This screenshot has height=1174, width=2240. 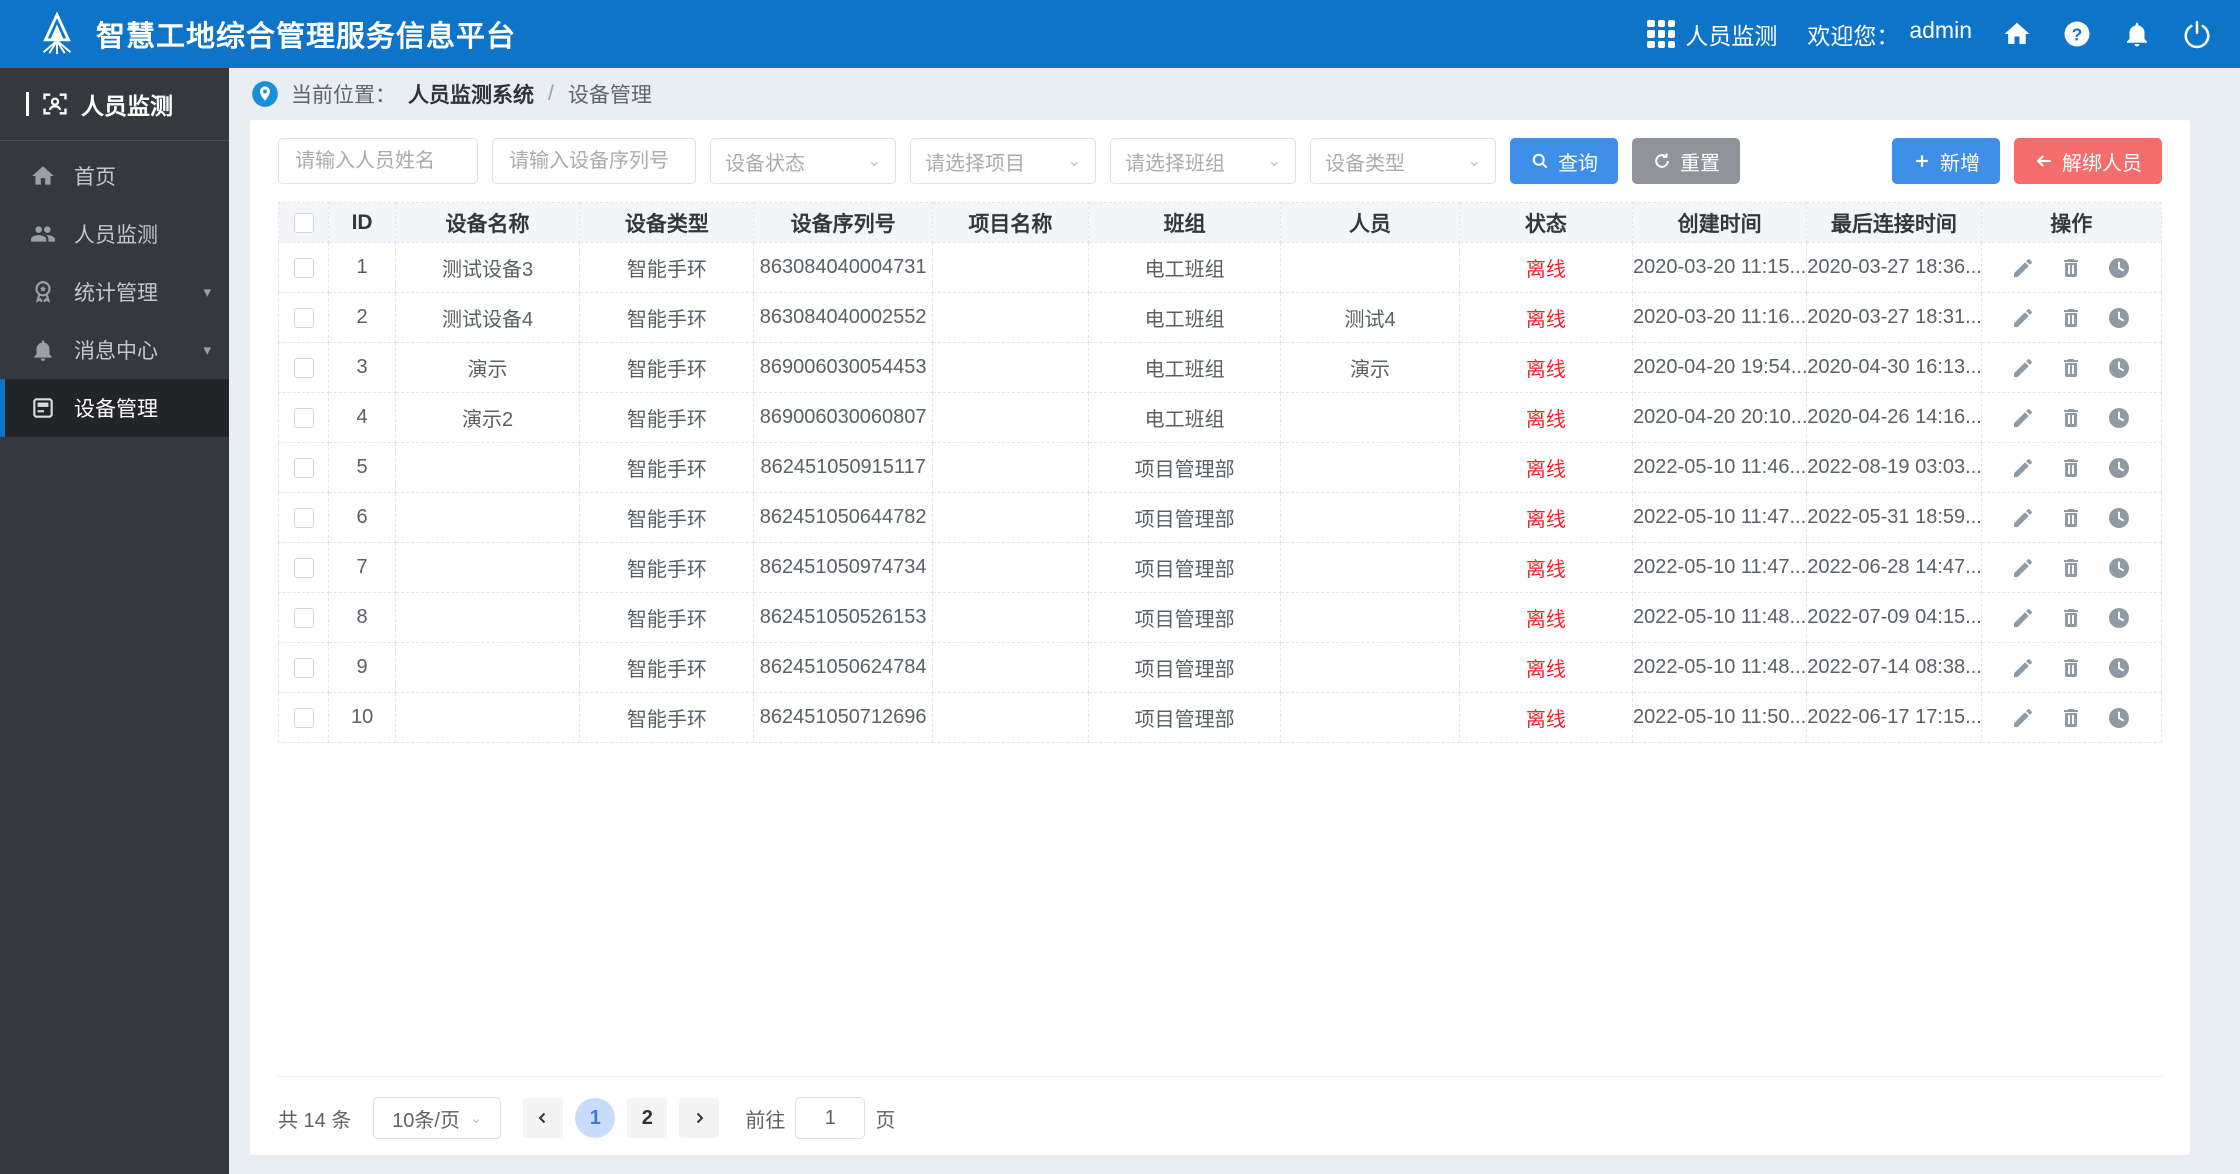 What do you see at coordinates (843, 417) in the screenshot?
I see `cell-serial: 869006030060807` at bounding box center [843, 417].